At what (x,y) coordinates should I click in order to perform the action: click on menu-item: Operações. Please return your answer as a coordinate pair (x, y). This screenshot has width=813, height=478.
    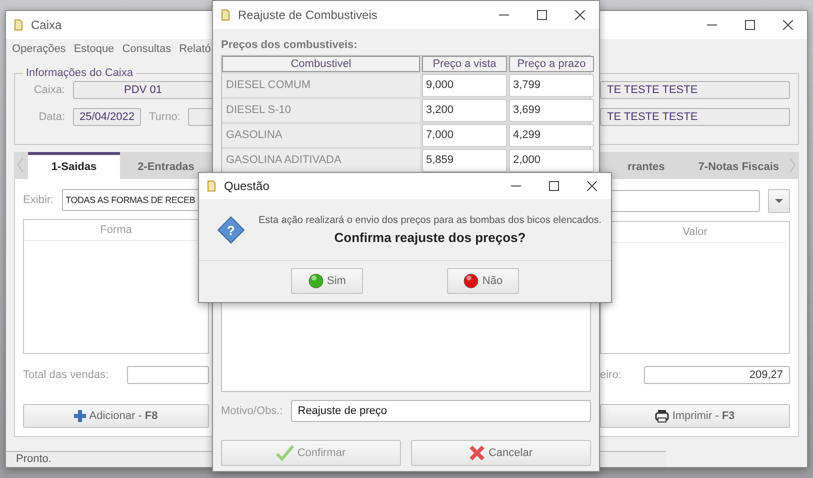
    Looking at the image, I should click on (39, 49).